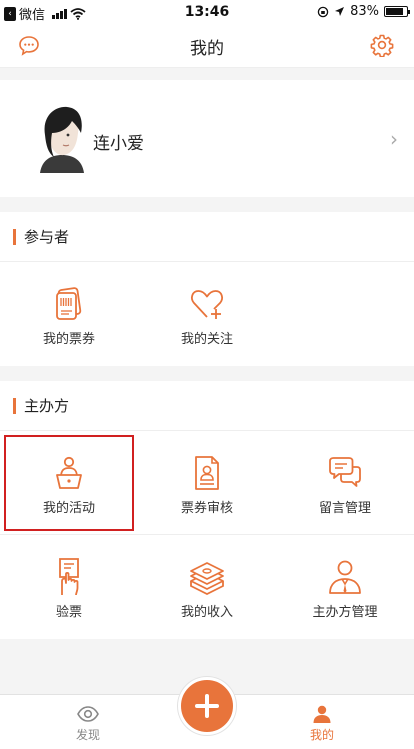 The width and height of the screenshot is (414, 749). I want to click on heart-plus-icon, so click(207, 304).